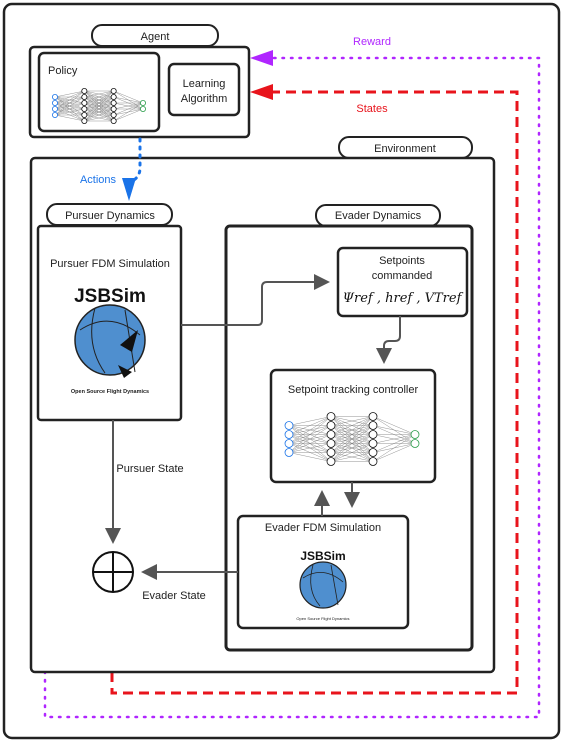 This screenshot has width=564, height=742. I want to click on setpoints-label-2: commanded, so click(402, 276).